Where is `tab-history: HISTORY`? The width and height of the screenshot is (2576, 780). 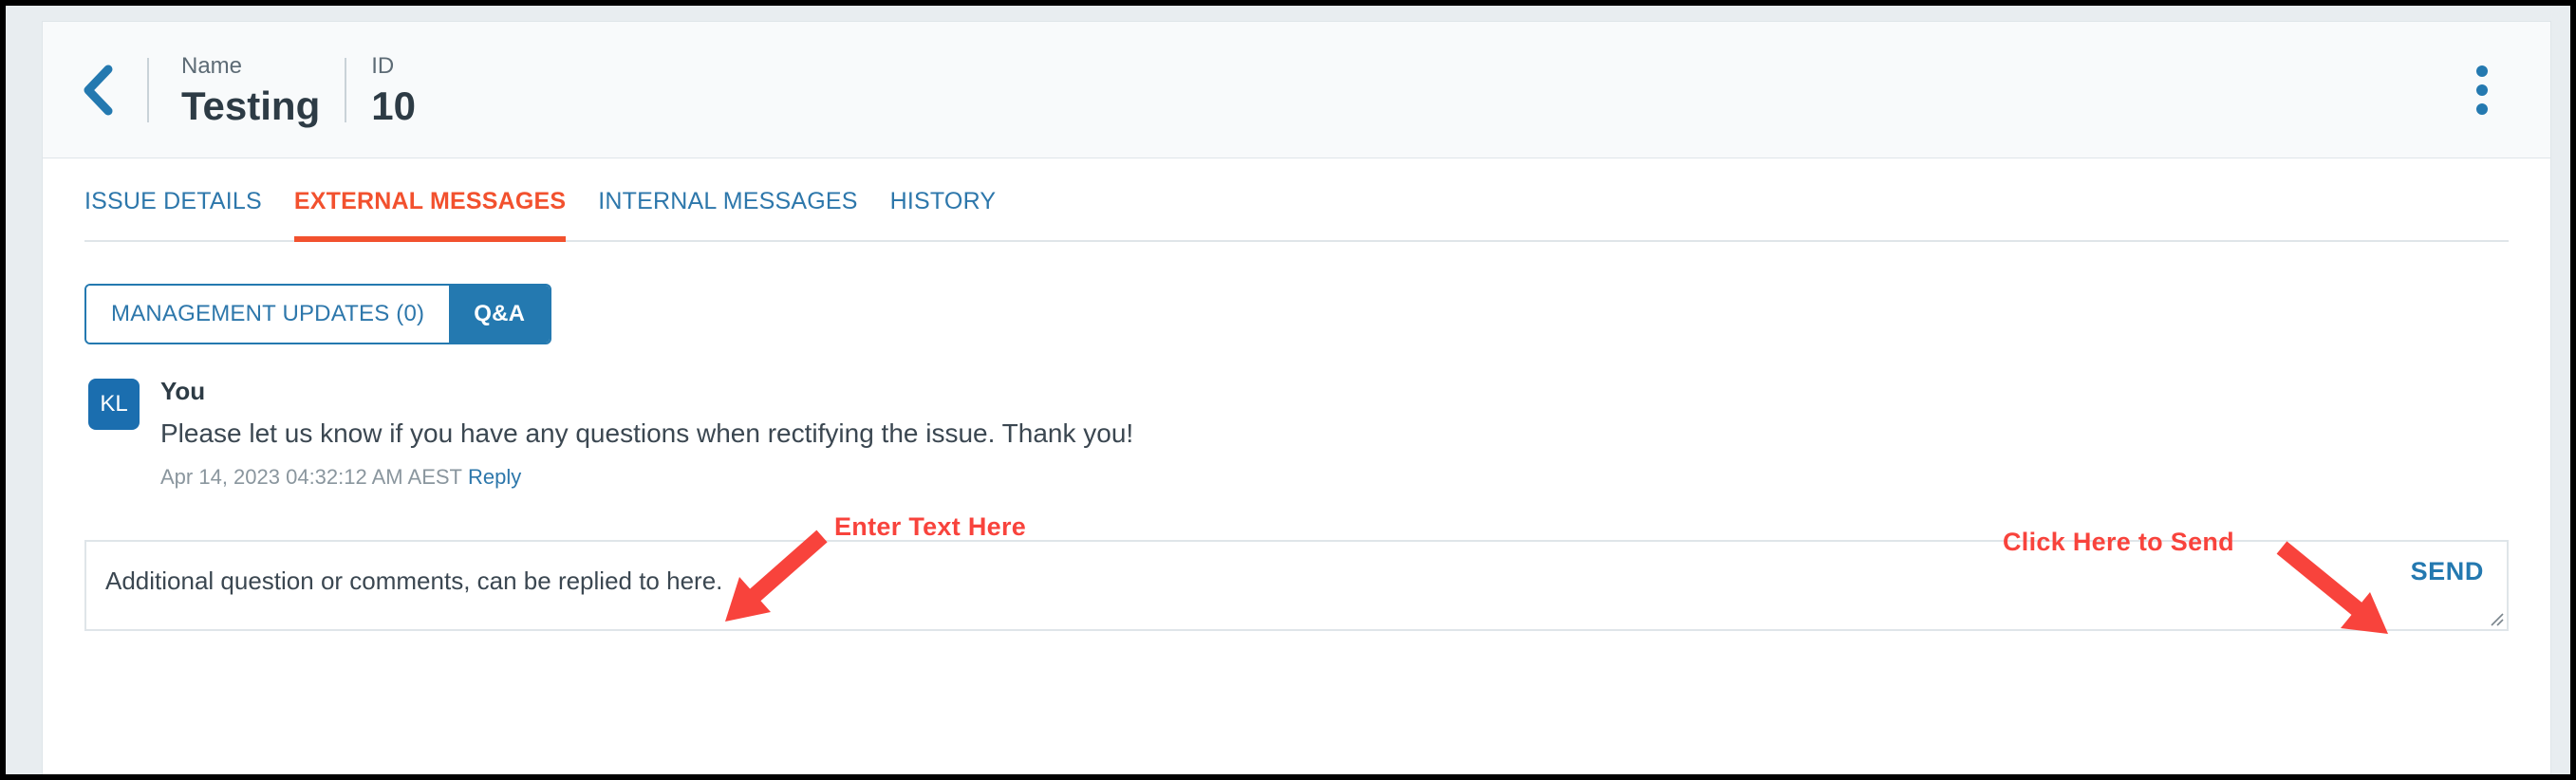
tab-history: HISTORY is located at coordinates (943, 214).